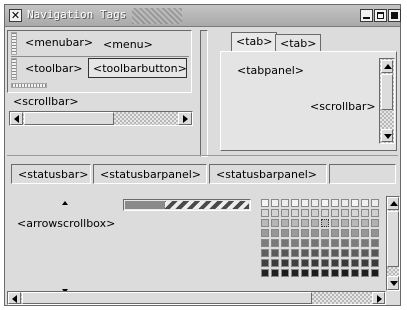 The width and height of the screenshot is (407, 310). What do you see at coordinates (29, 85) in the screenshot?
I see `toolbox-collapsed-grip` at bounding box center [29, 85].